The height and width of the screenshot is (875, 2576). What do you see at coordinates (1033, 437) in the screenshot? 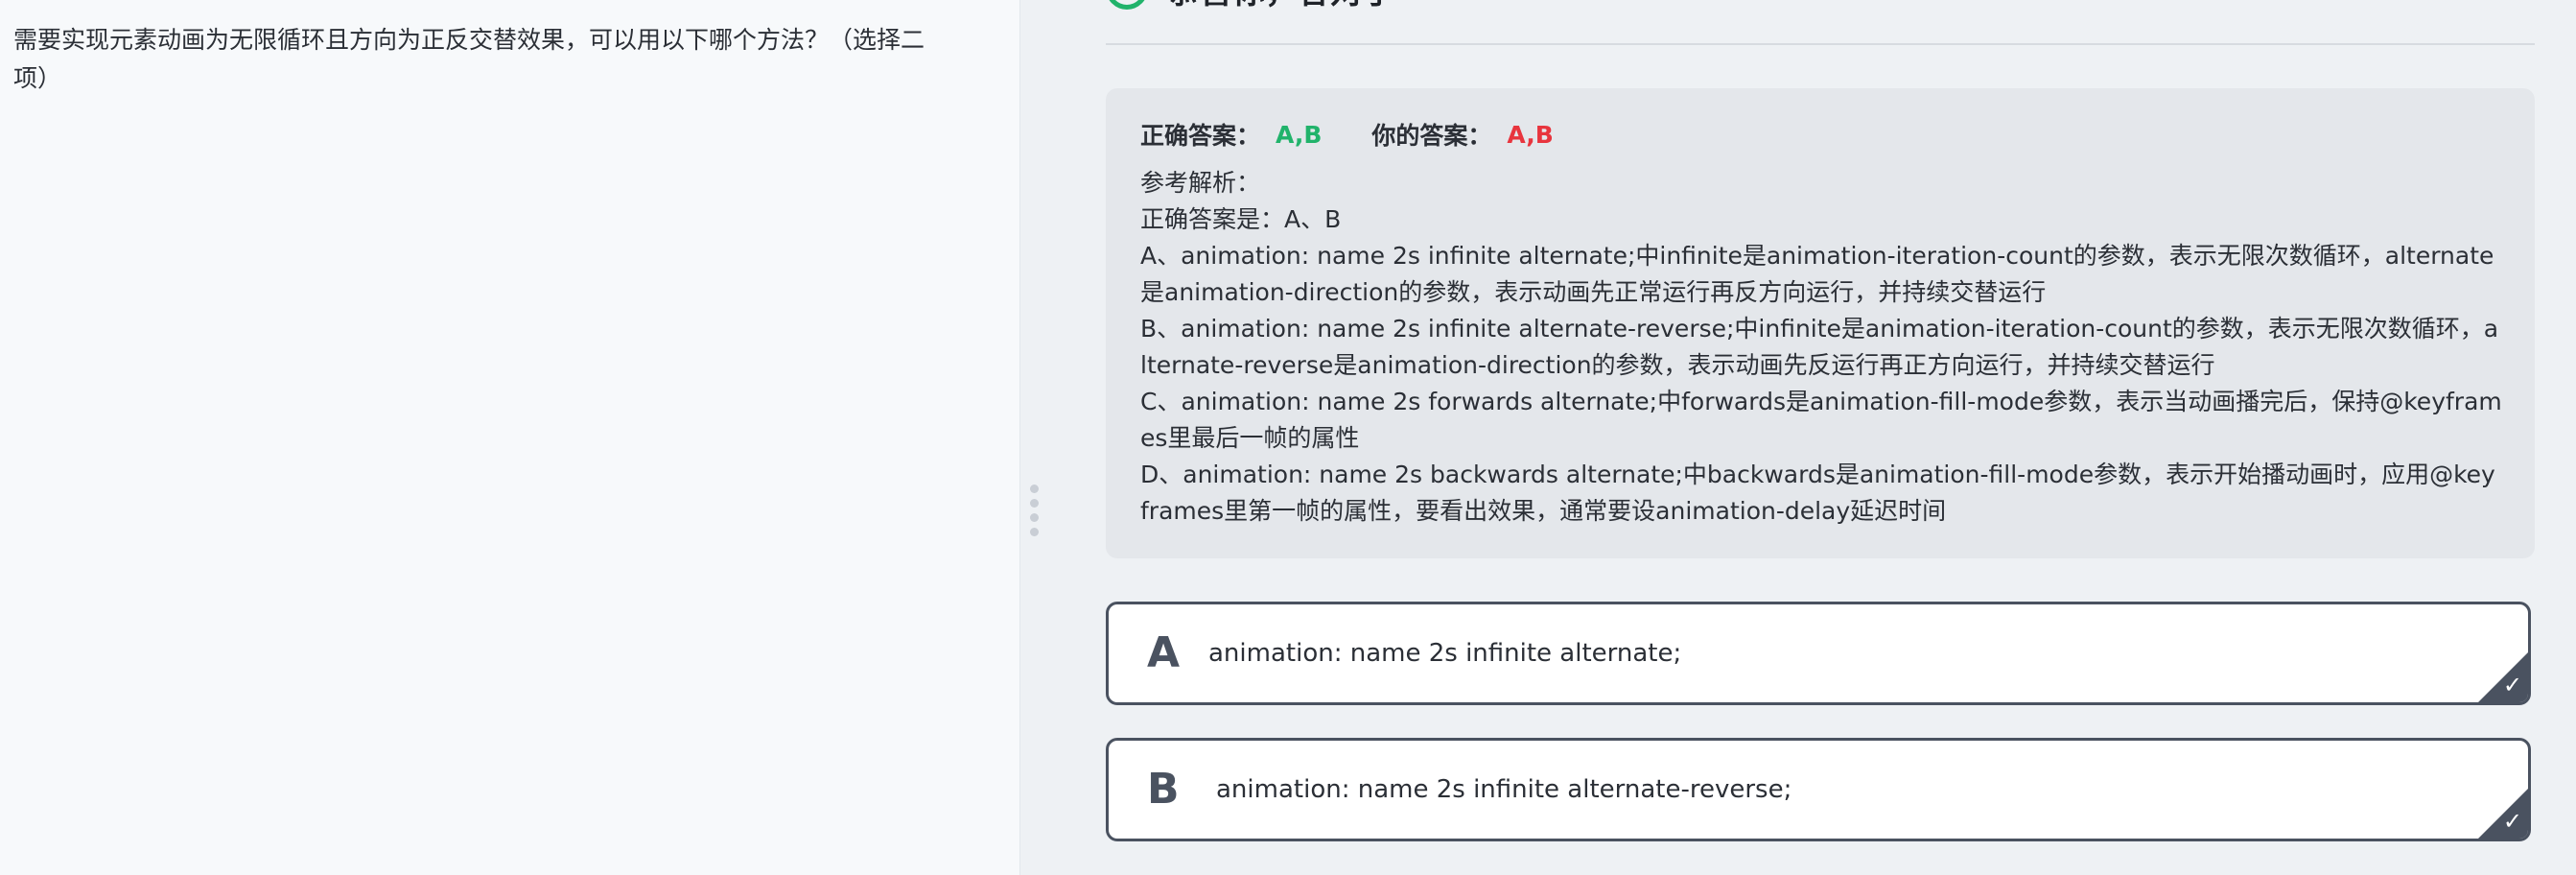
I see `panel-resize-handle` at bounding box center [1033, 437].